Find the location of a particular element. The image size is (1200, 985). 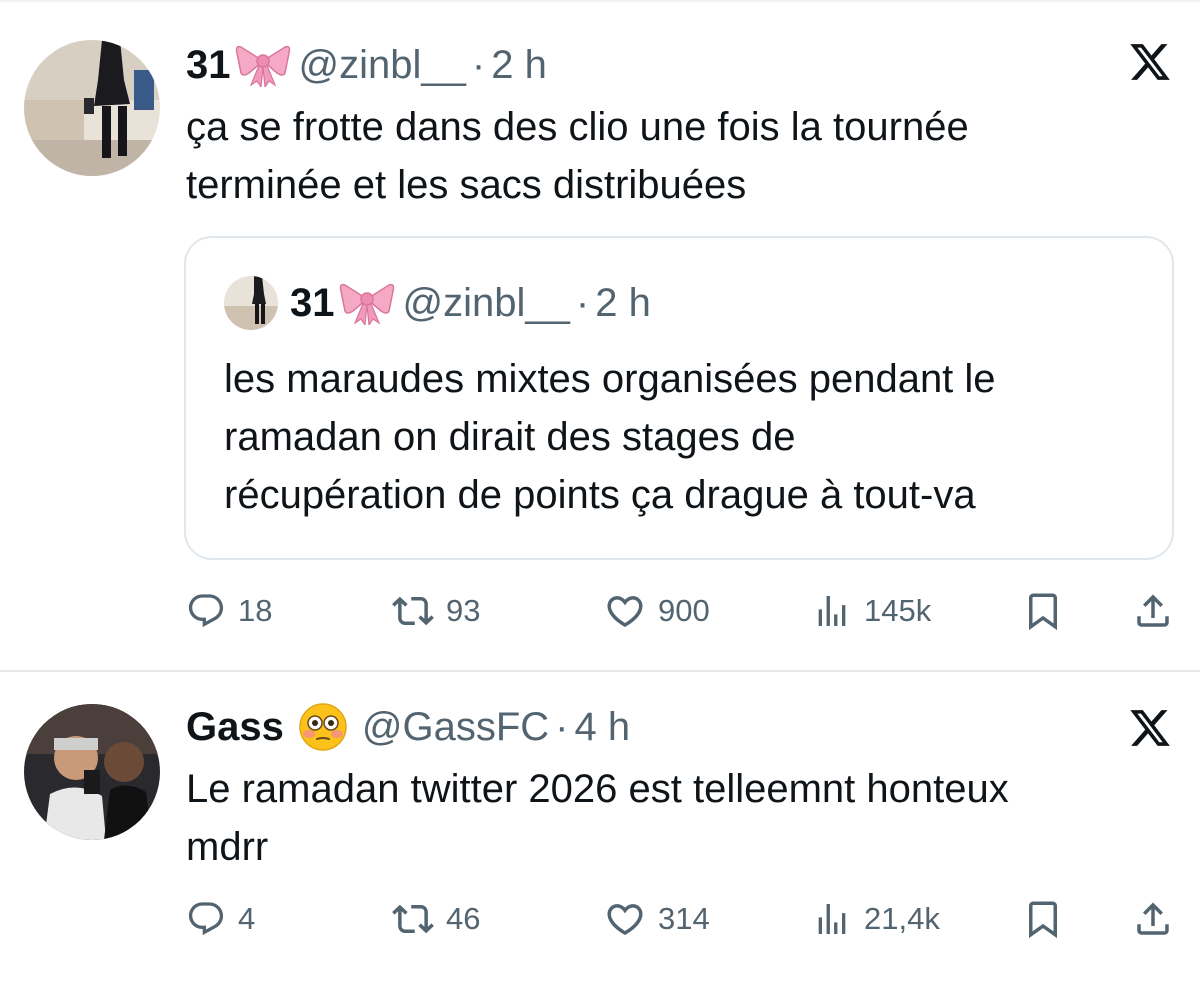

action-bar: 4 46 314 21,4k is located at coordinates (681, 919).